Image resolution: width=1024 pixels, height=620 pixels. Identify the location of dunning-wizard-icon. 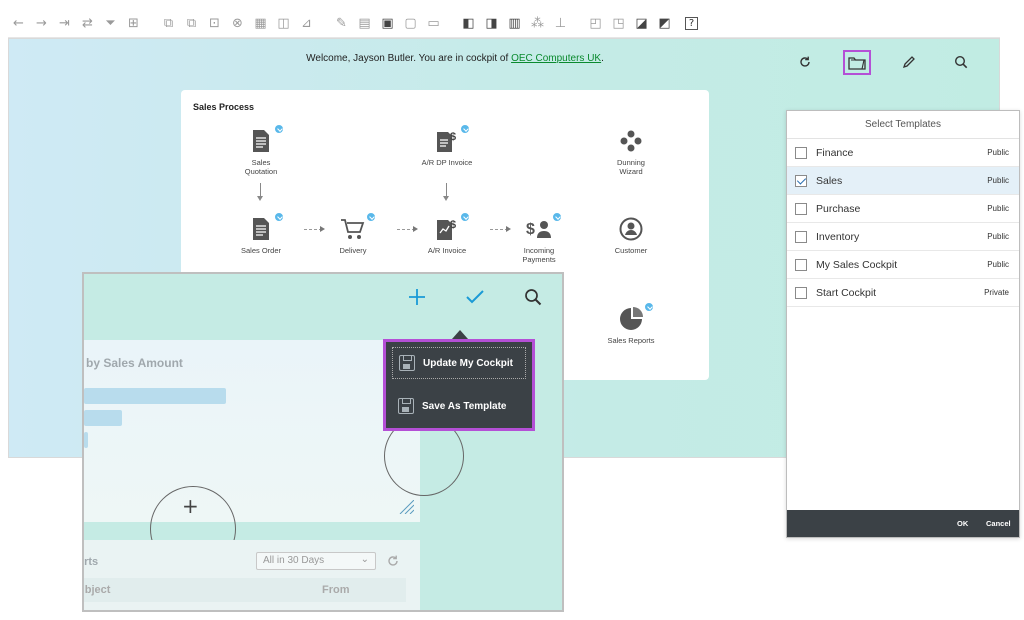
(631, 141).